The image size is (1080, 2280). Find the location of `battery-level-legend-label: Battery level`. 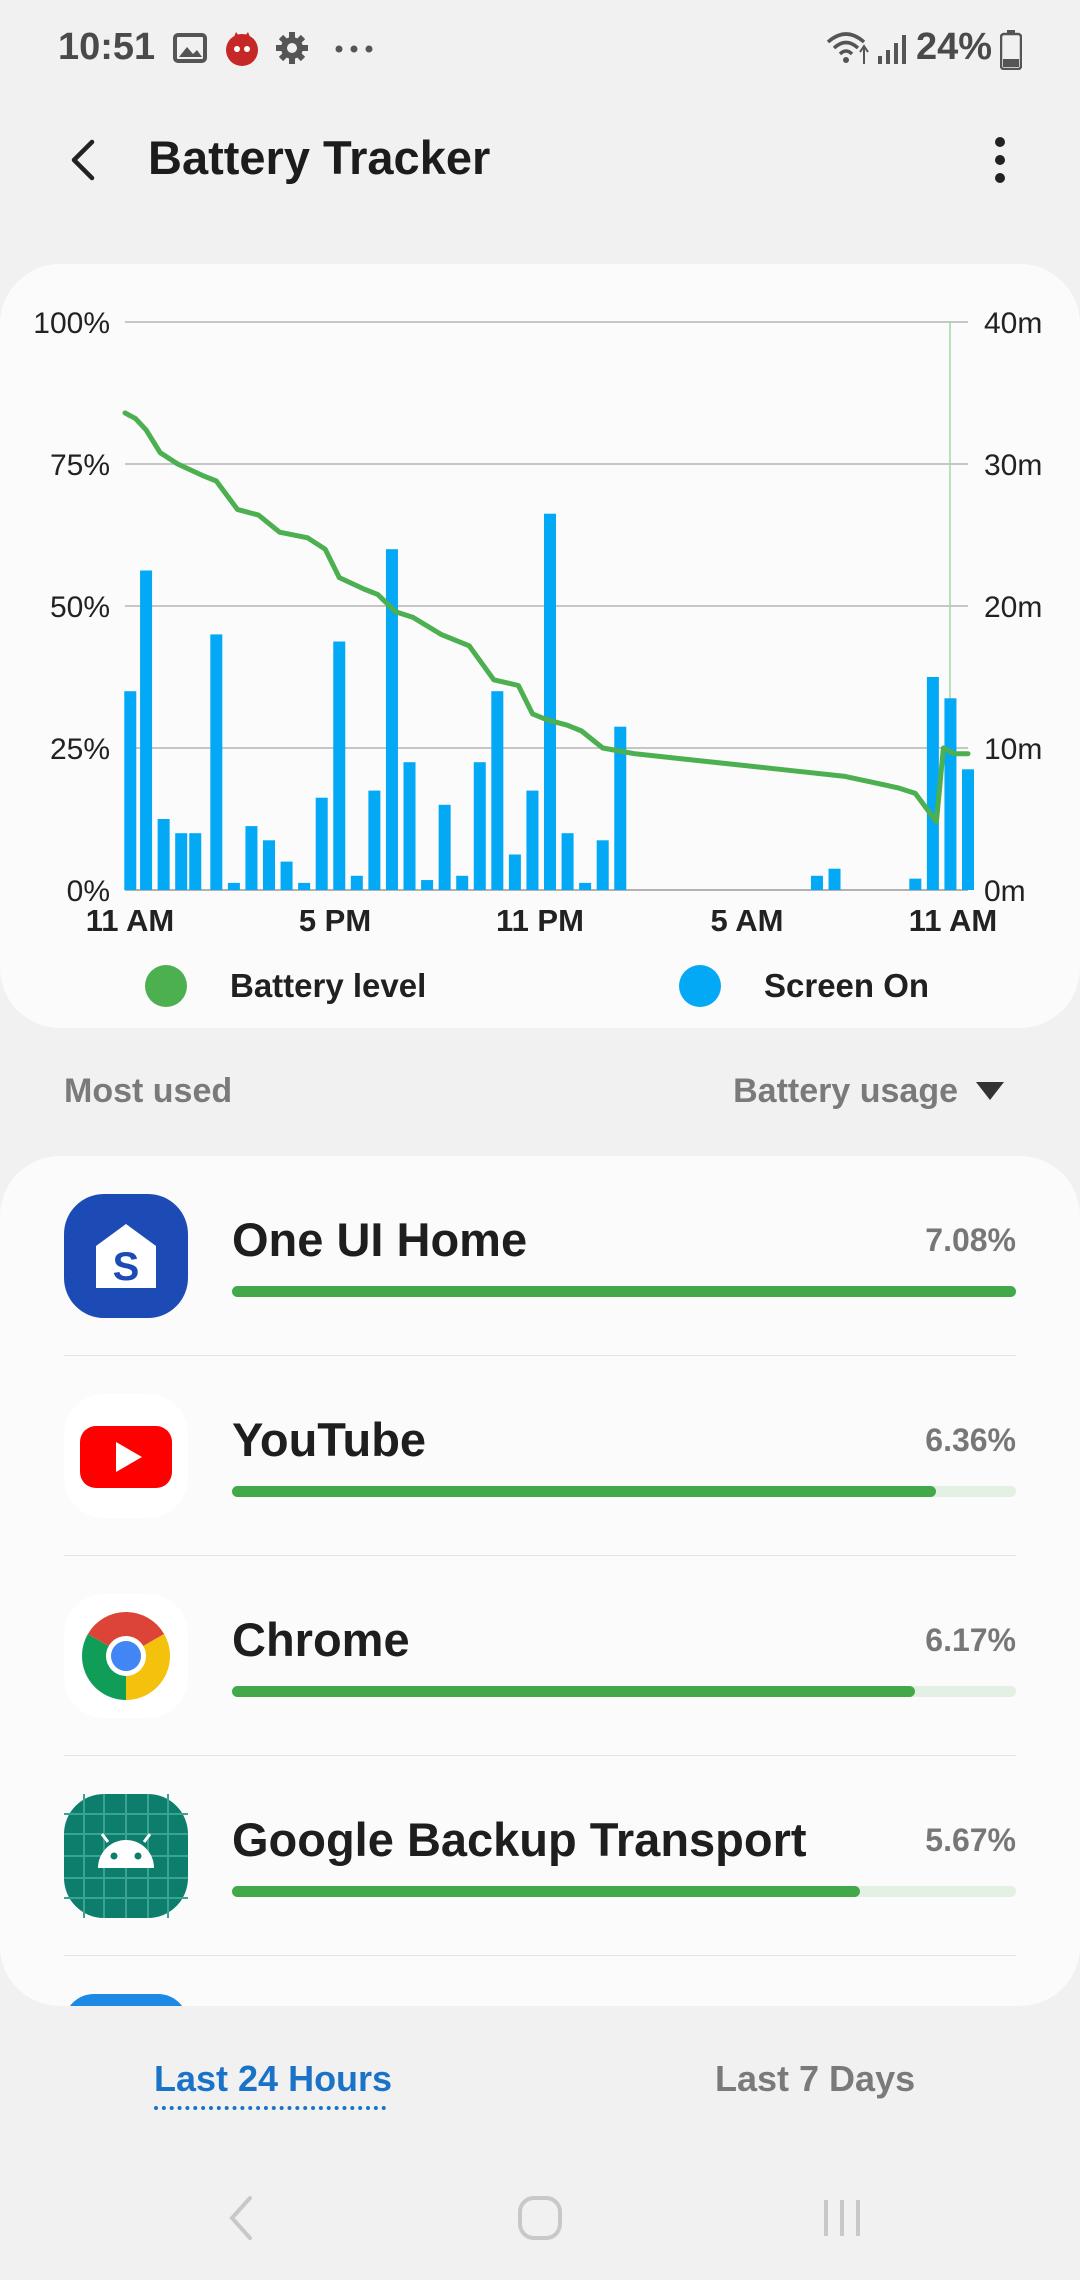

battery-level-legend-label: Battery level is located at coordinates (328, 985).